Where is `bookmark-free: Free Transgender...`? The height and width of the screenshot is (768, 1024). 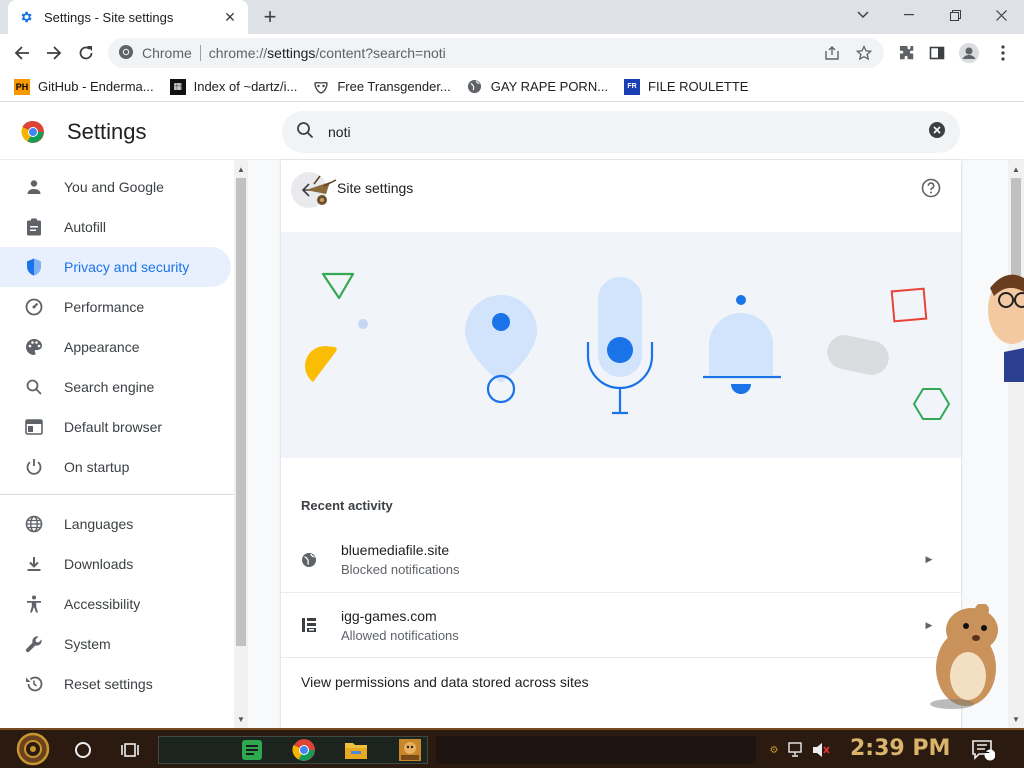
bookmark-free: Free Transgender... is located at coordinates (382, 87).